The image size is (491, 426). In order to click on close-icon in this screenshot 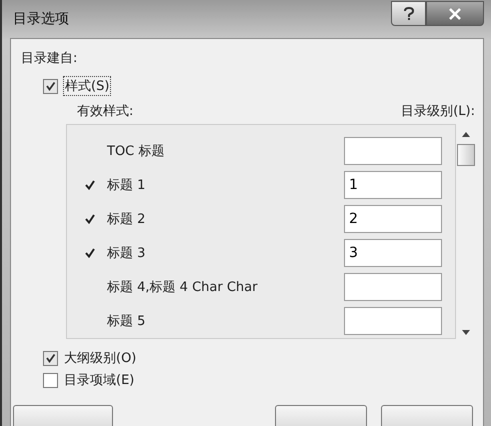, I will do `click(455, 14)`.